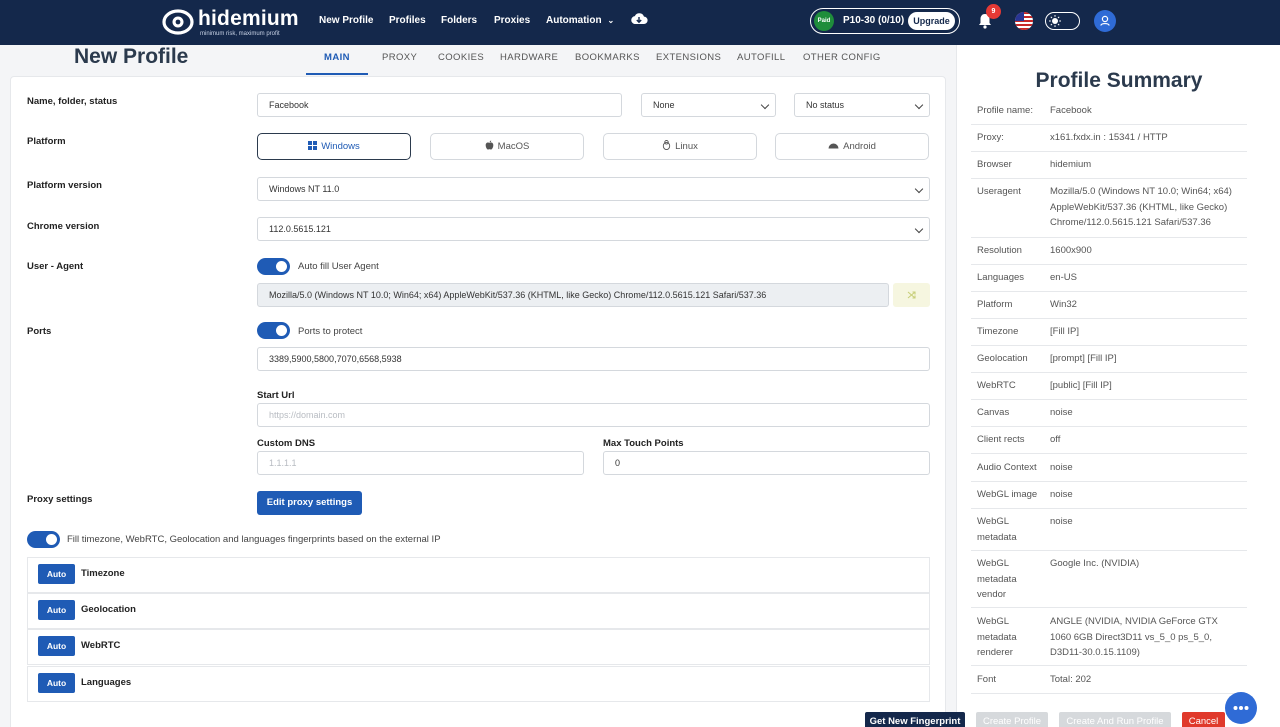  What do you see at coordinates (993, 11) in the screenshot?
I see `notification-count: 9` at bounding box center [993, 11].